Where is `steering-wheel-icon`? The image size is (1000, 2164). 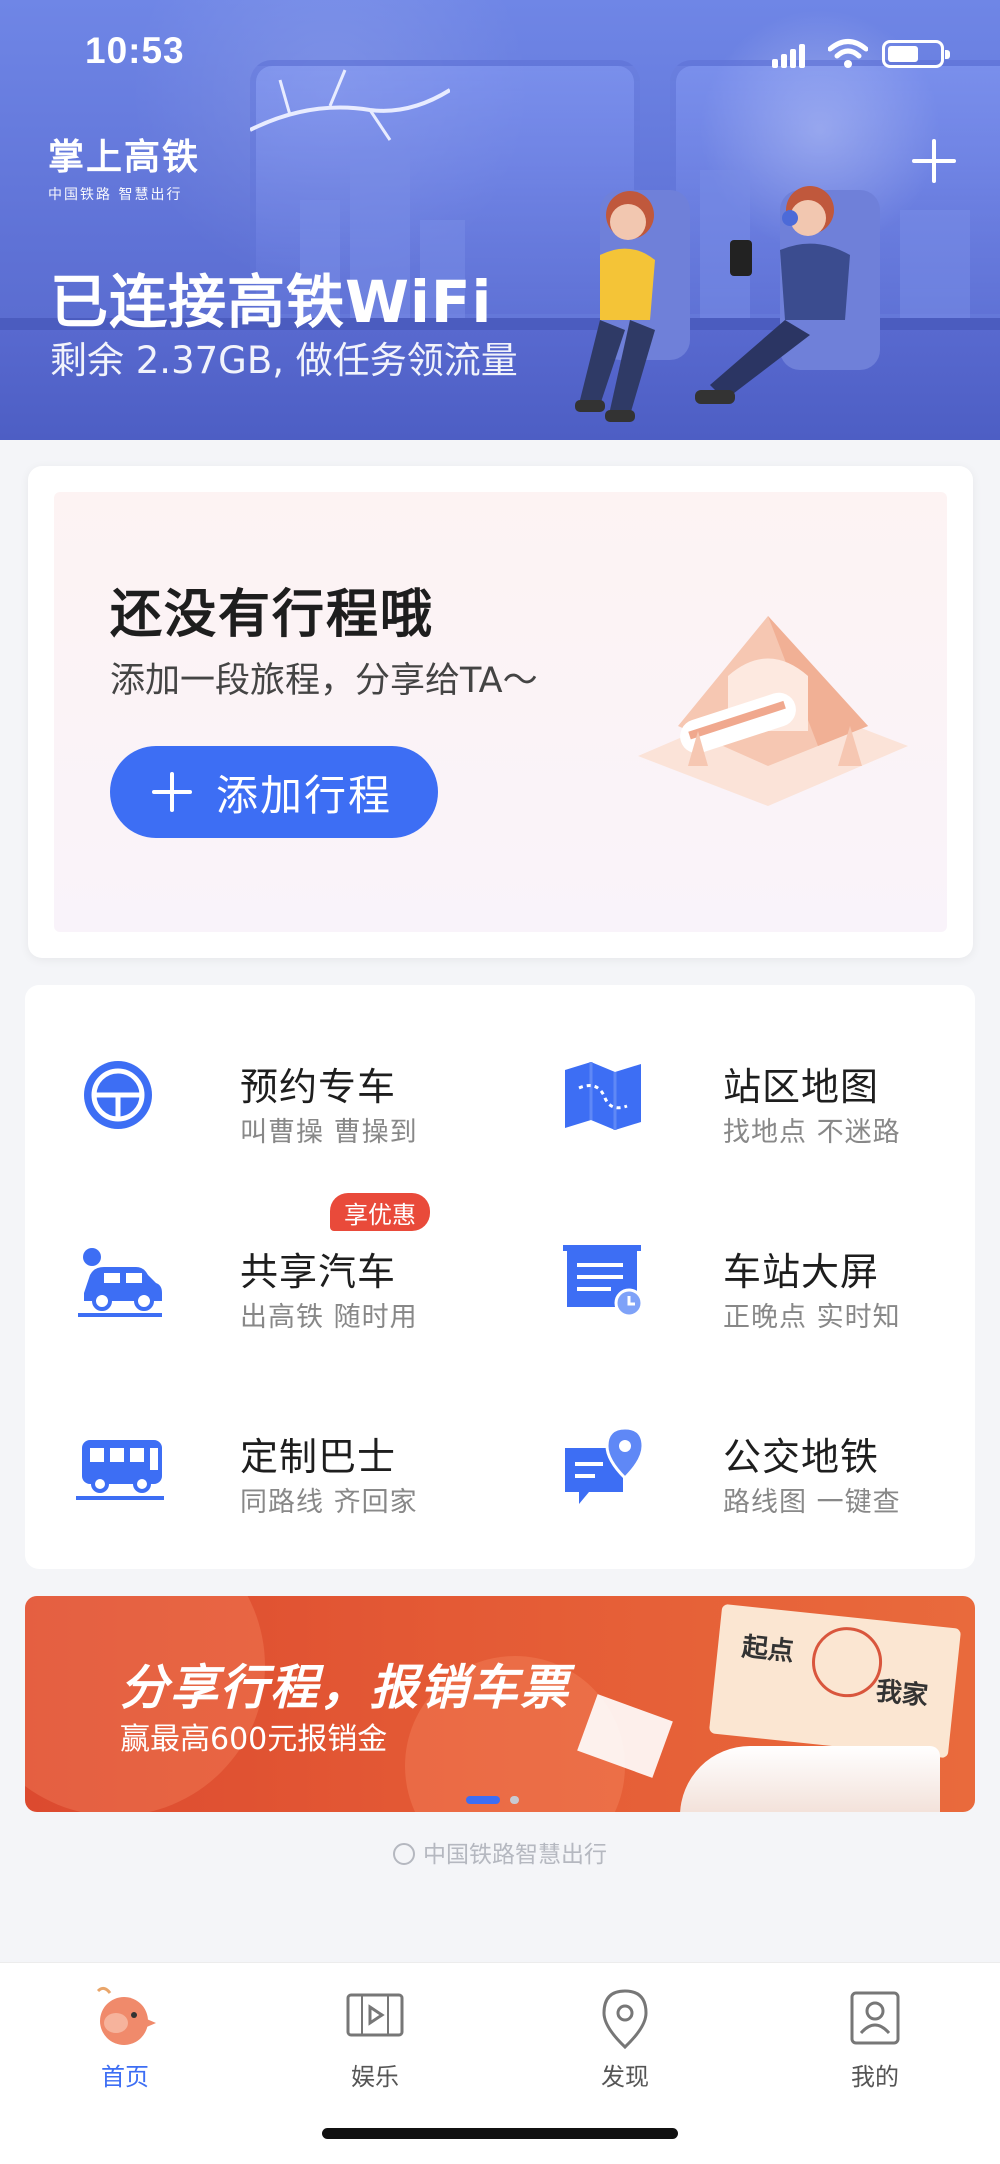
steering-wheel-icon is located at coordinates (118, 1095).